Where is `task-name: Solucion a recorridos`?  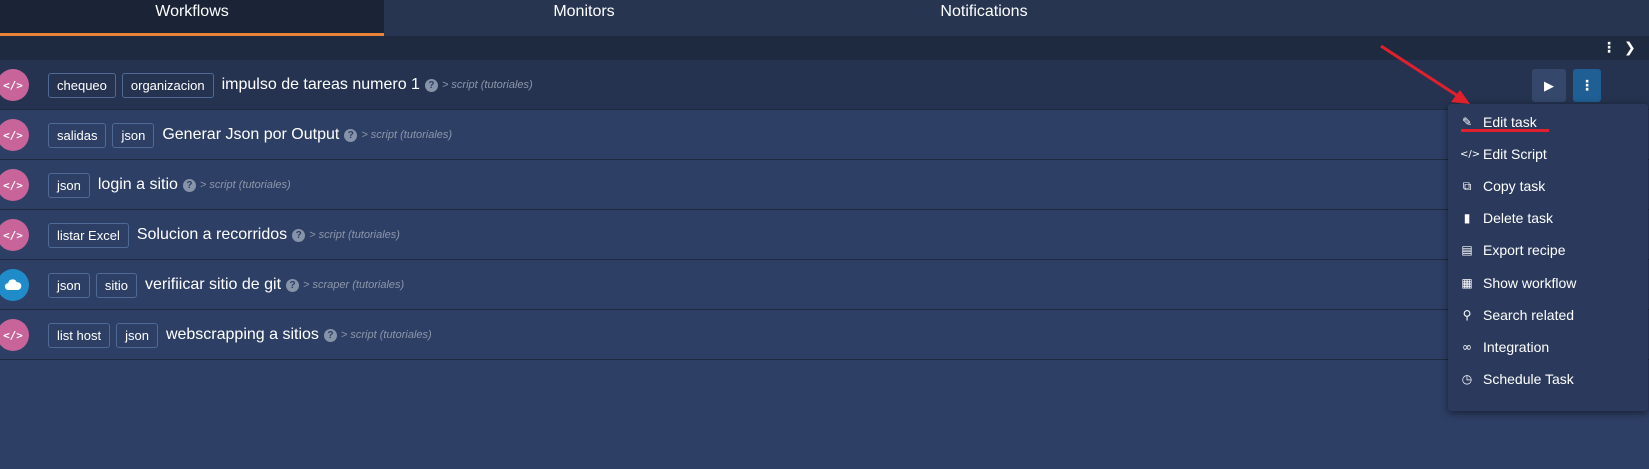 task-name: Solucion a recorridos is located at coordinates (212, 235).